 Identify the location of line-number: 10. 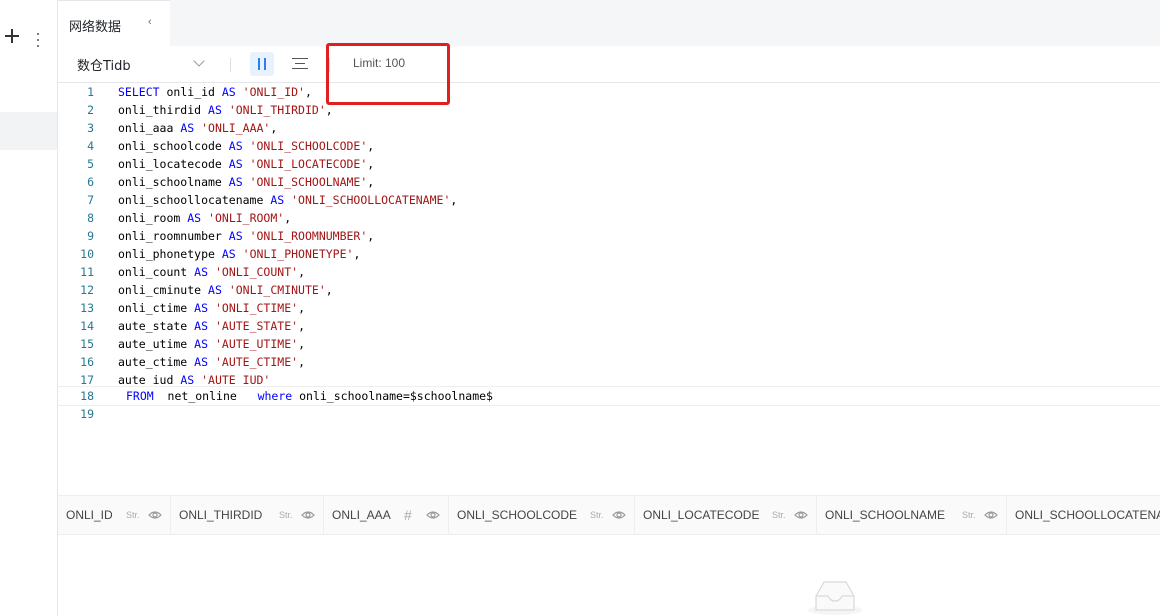
(87, 254).